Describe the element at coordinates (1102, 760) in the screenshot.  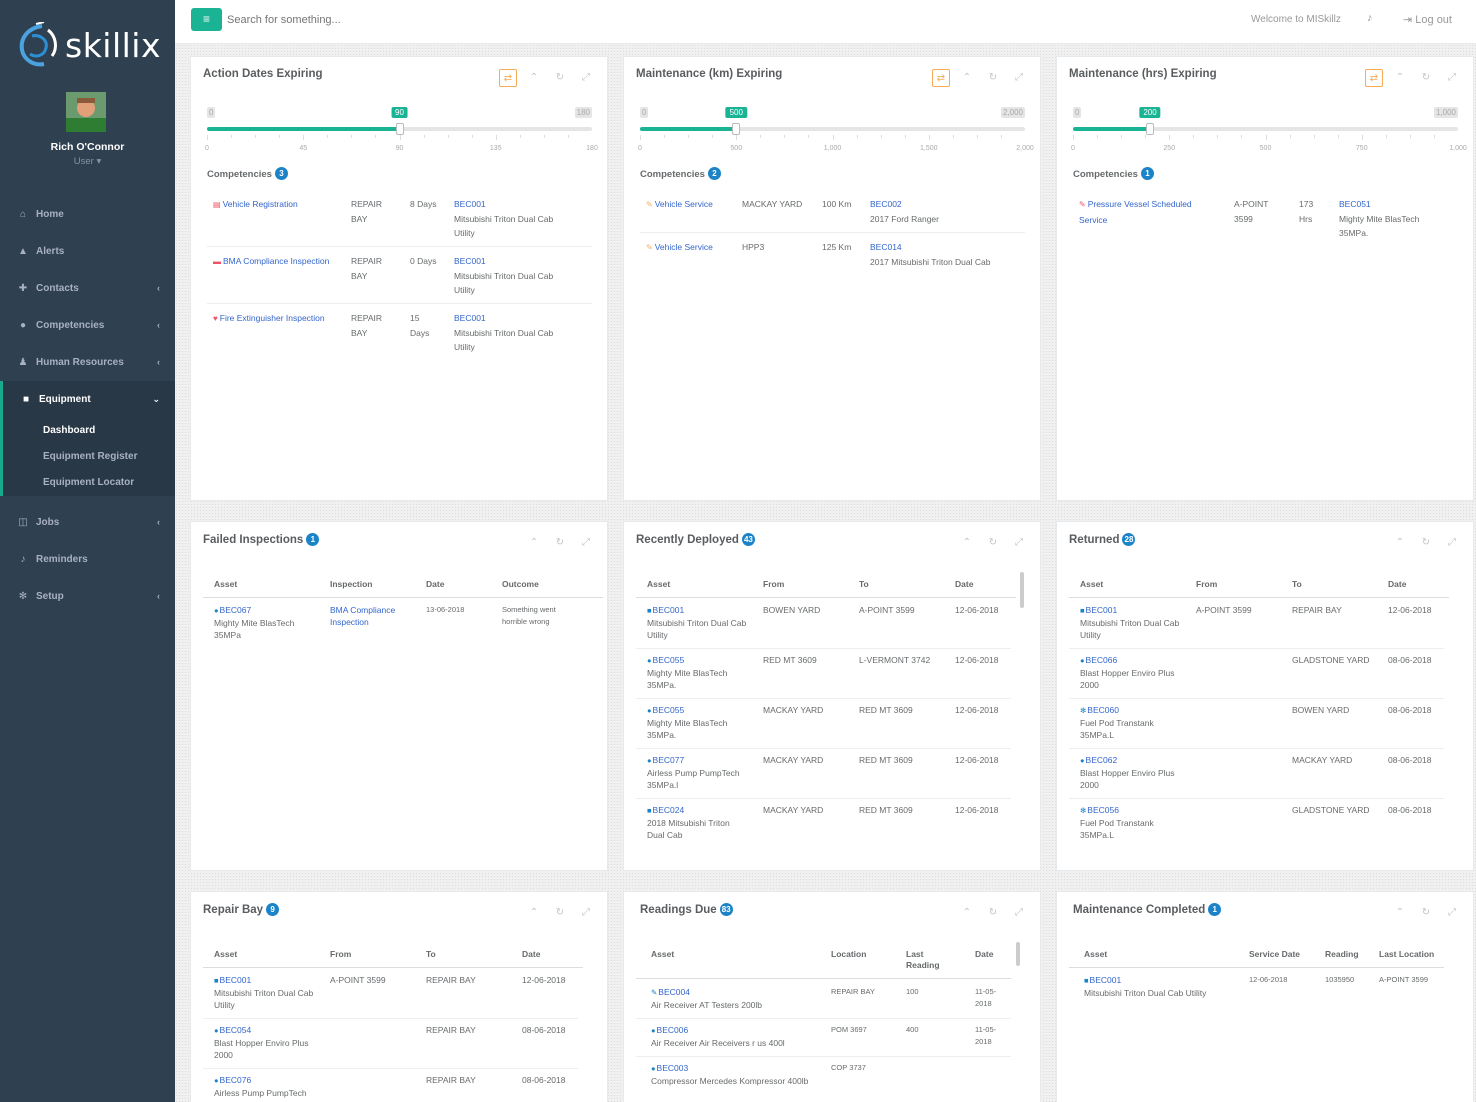
I see `asset-link: BEC062` at that location.